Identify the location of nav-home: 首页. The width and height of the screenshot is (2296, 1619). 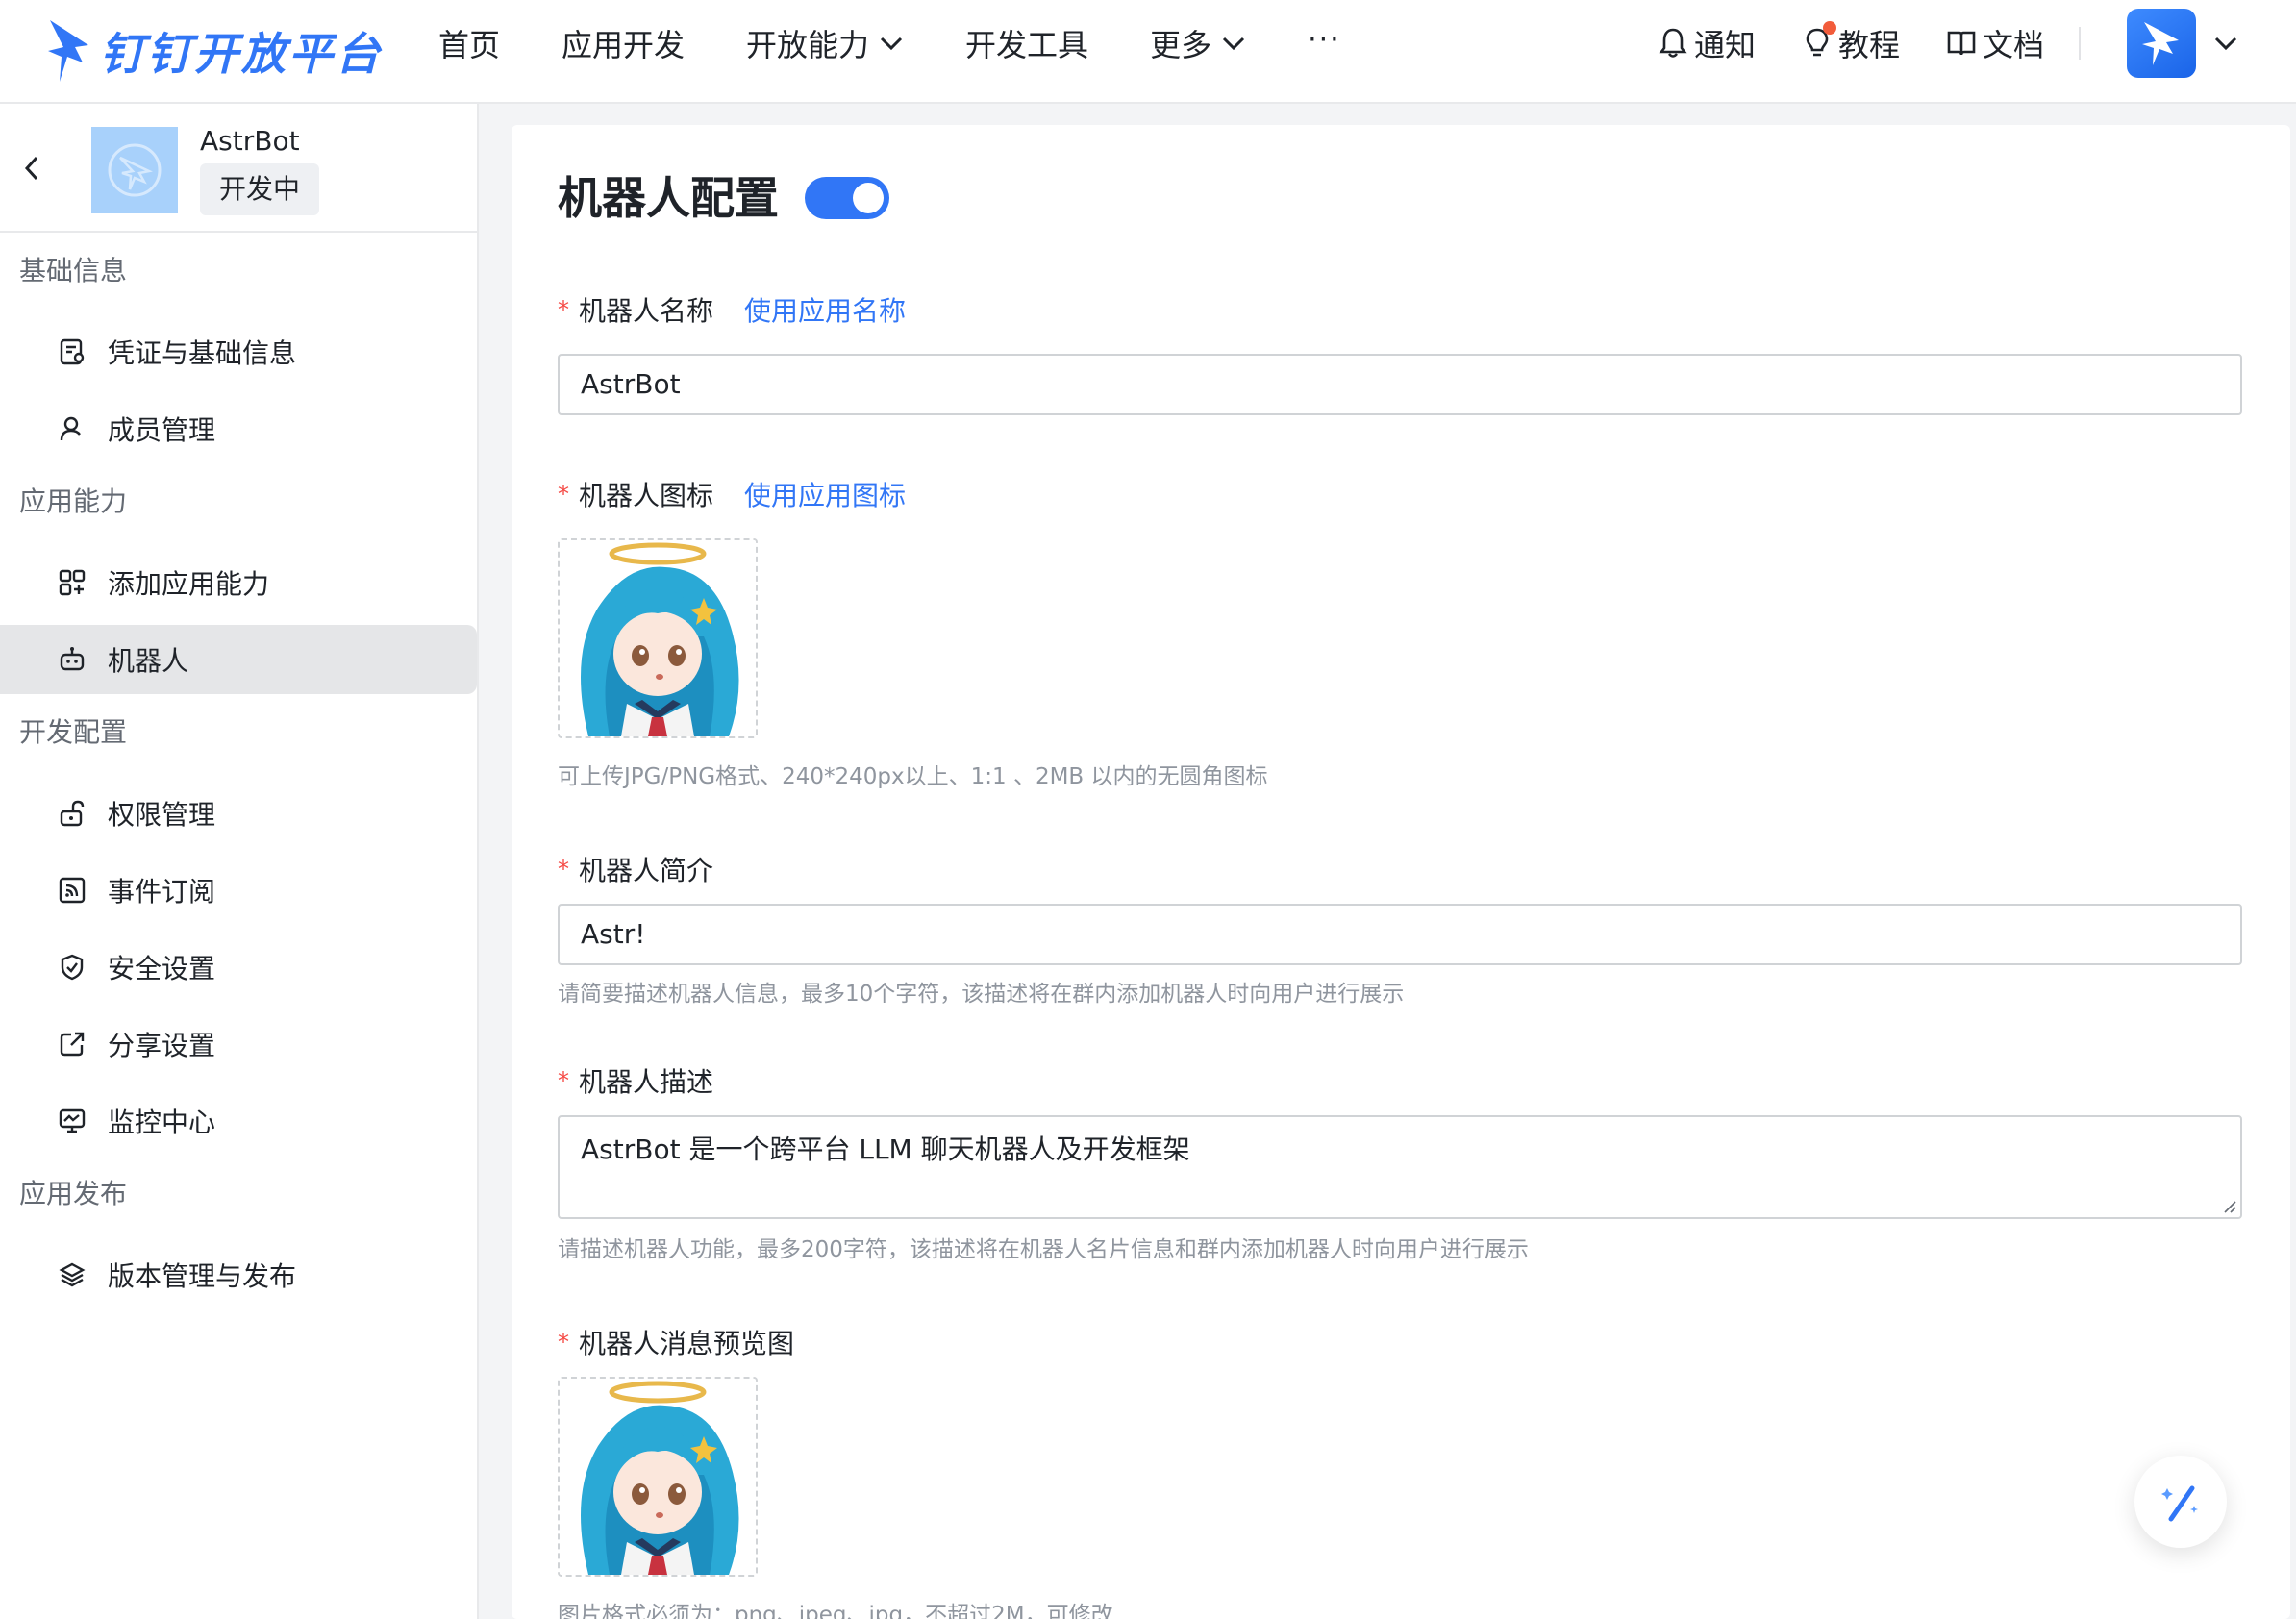
(469, 43).